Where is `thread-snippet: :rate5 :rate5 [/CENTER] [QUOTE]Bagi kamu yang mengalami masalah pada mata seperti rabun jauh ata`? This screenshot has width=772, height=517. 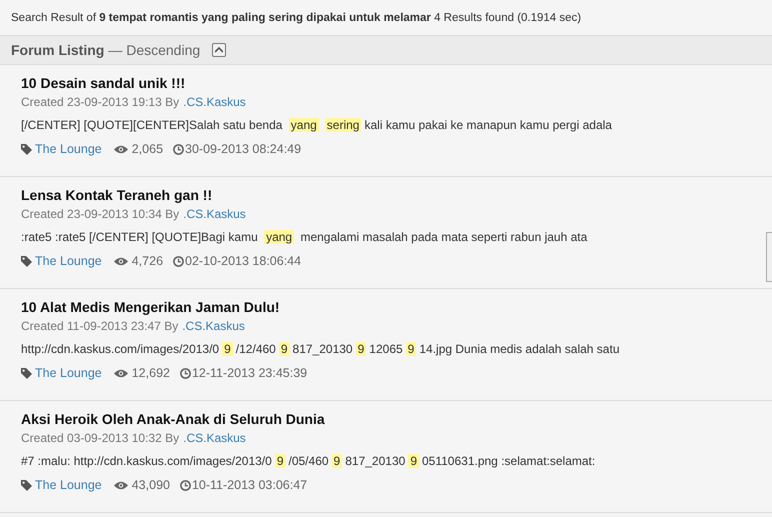 thread-snippet: :rate5 :rate5 [/CENTER] [QUOTE]Bagi kamu yang mengalami masalah pada mata seperti rabun jauh ata is located at coordinates (304, 238).